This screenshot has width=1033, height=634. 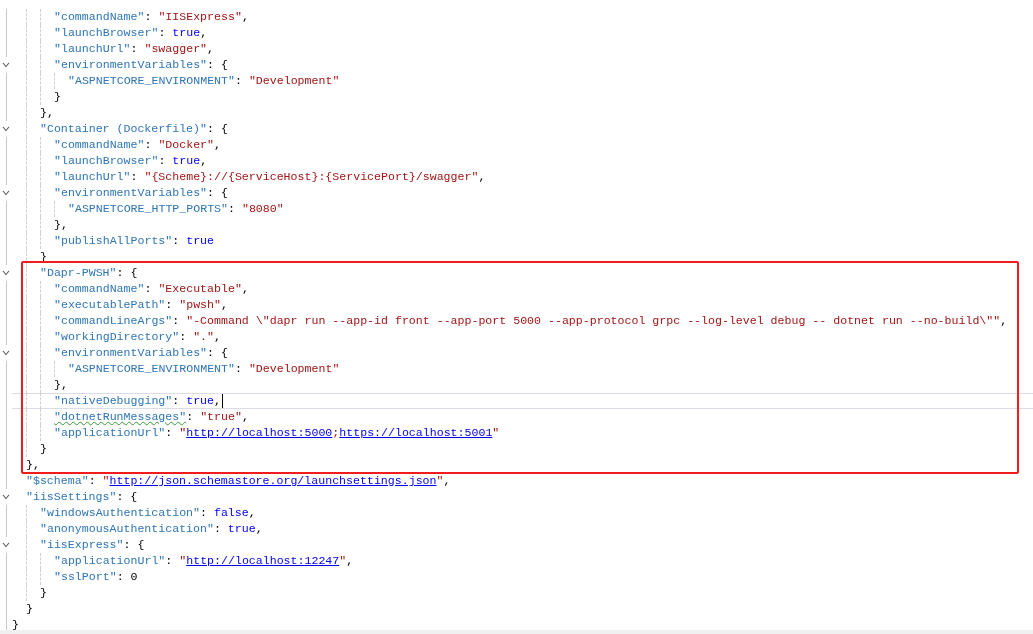 What do you see at coordinates (273, 480) in the screenshot?
I see `link: http://json.schemastore.org/launchsettings.json` at bounding box center [273, 480].